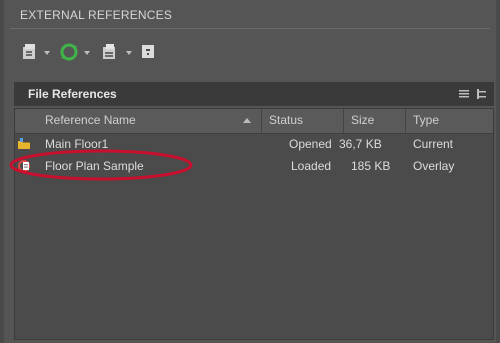 The height and width of the screenshot is (343, 500). Describe the element at coordinates (101, 165) in the screenshot. I see `highlight-ellipse` at that location.